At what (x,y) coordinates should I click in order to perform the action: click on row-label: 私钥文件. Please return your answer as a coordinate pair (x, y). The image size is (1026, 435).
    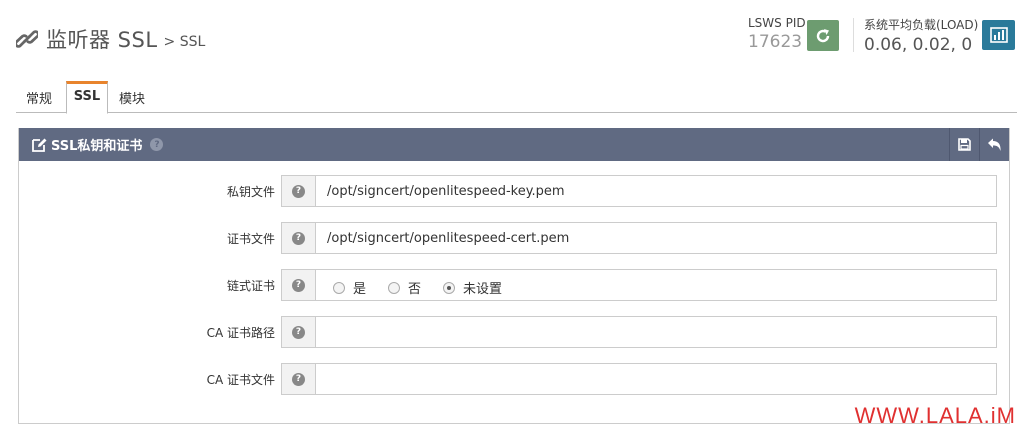
    Looking at the image, I should click on (250, 192).